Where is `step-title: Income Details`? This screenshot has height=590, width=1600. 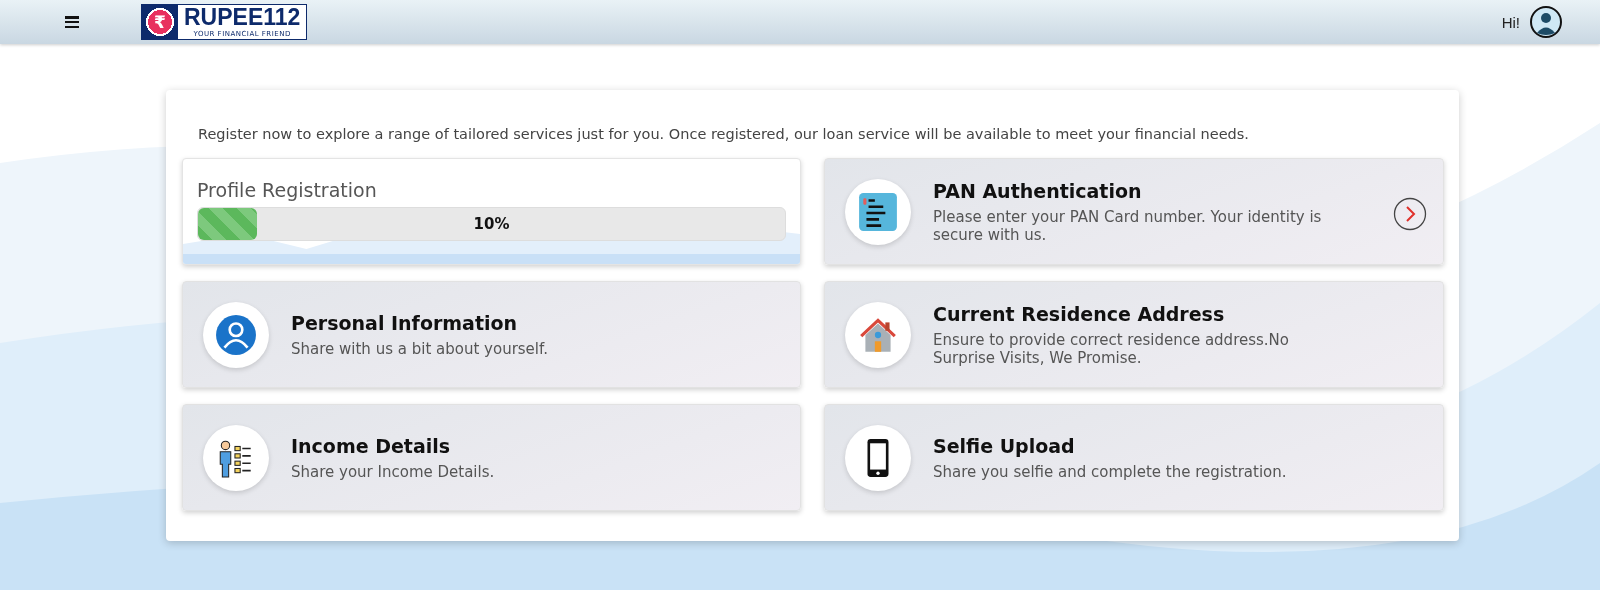 step-title: Income Details is located at coordinates (371, 445).